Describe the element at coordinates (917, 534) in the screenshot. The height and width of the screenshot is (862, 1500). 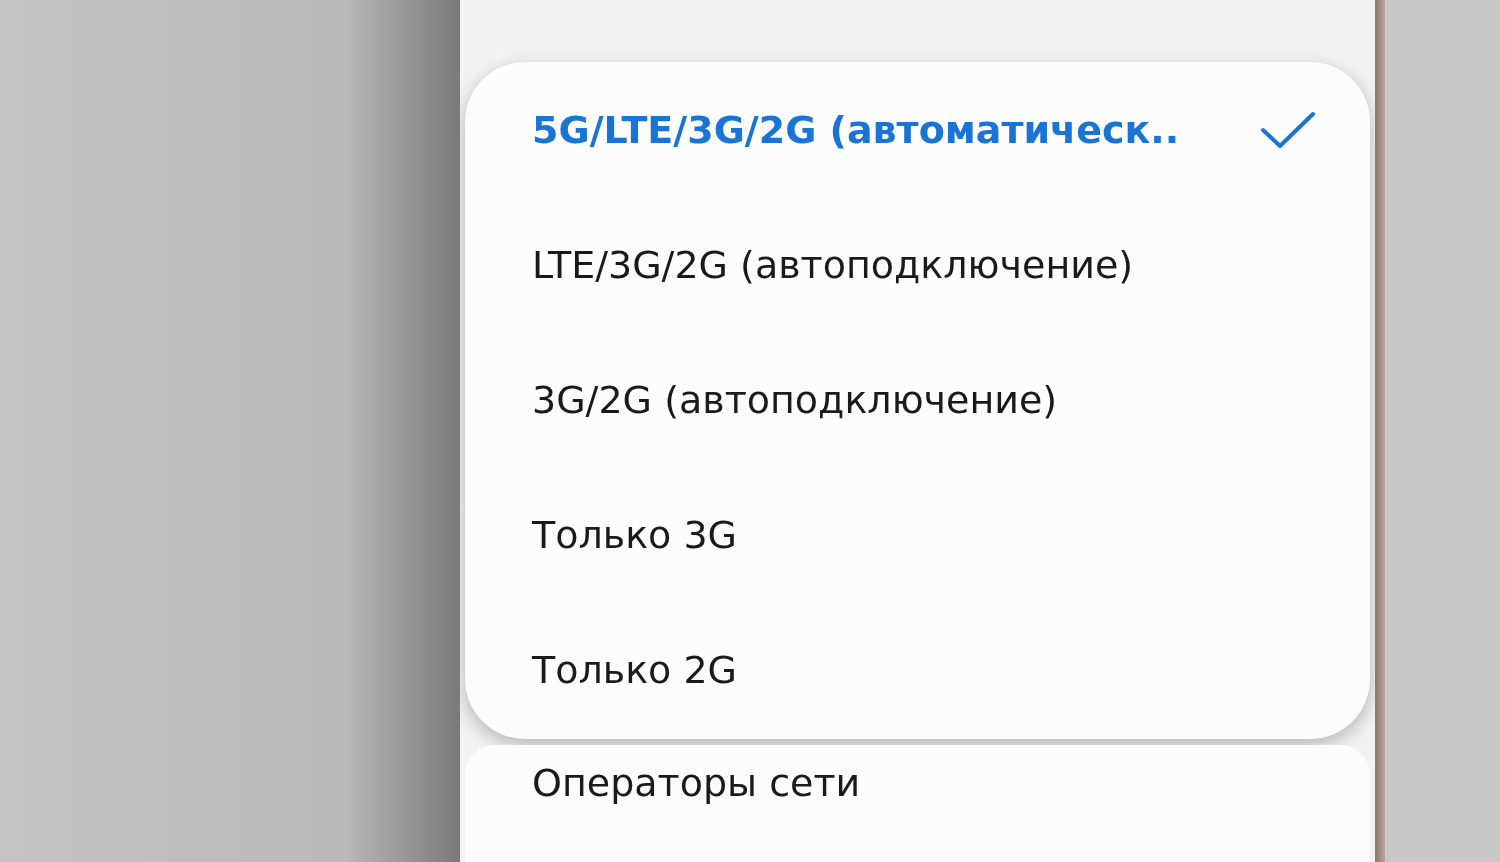
I see `network-mode-option: Только 3G` at that location.